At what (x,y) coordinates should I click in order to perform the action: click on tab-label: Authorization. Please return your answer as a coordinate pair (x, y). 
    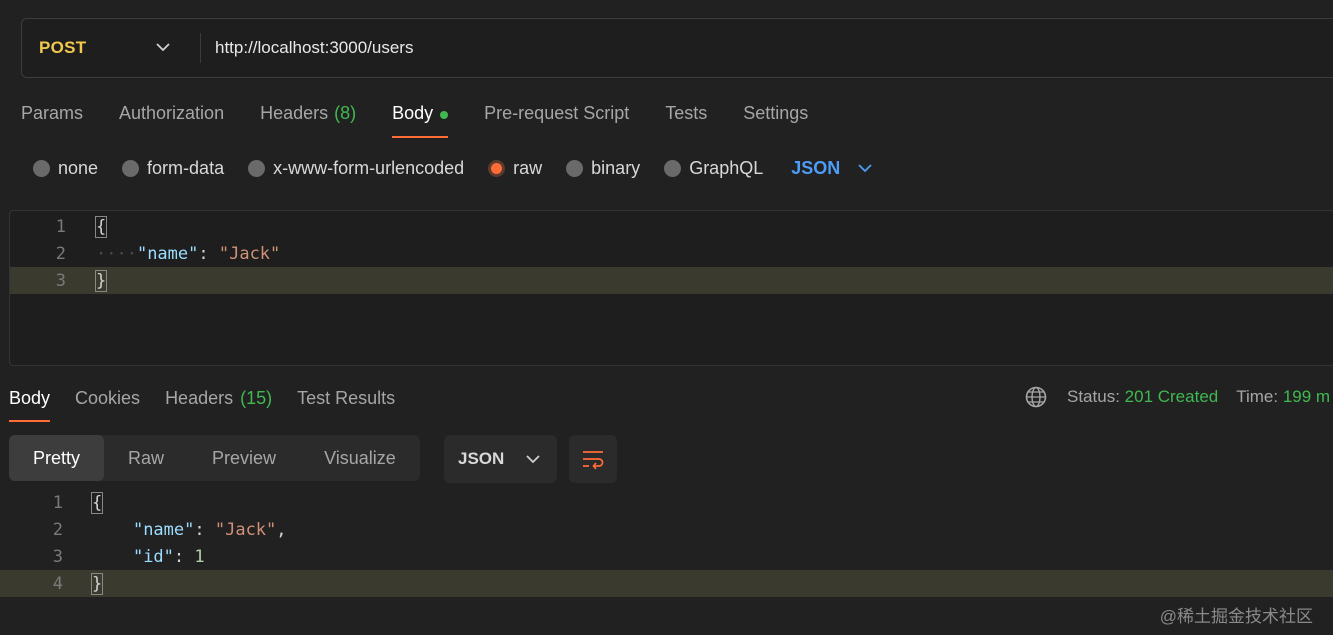
    Looking at the image, I should click on (172, 113).